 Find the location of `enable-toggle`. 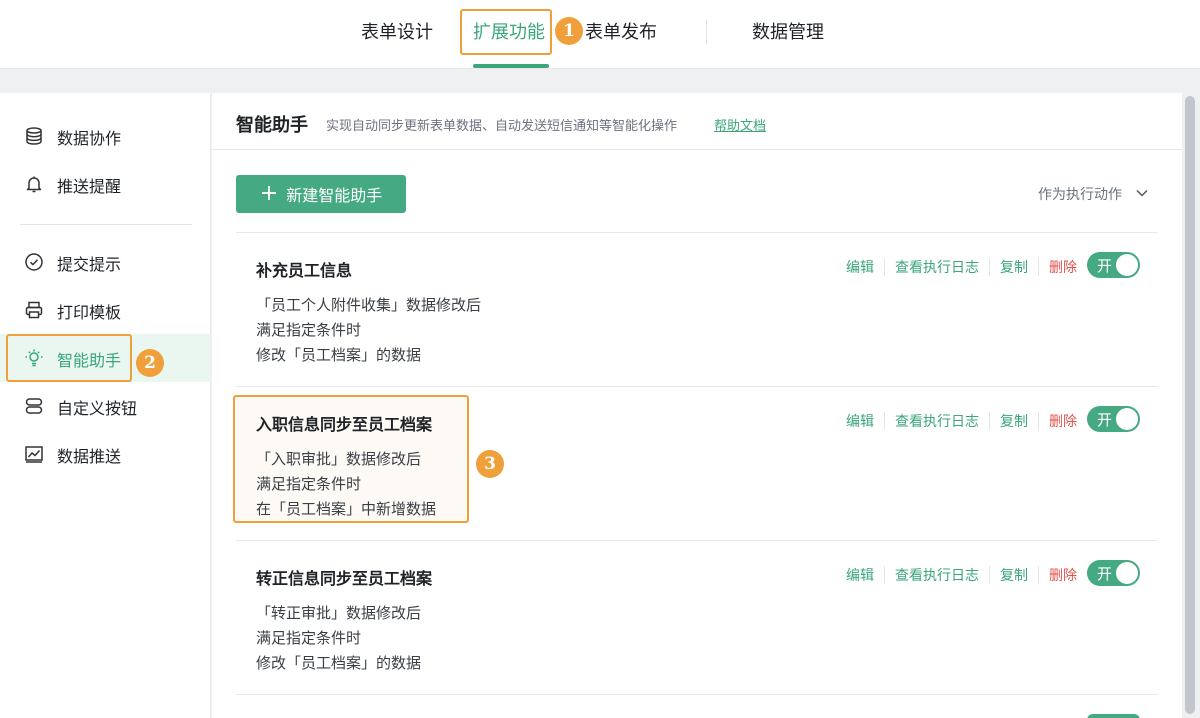

enable-toggle is located at coordinates (1113, 716).